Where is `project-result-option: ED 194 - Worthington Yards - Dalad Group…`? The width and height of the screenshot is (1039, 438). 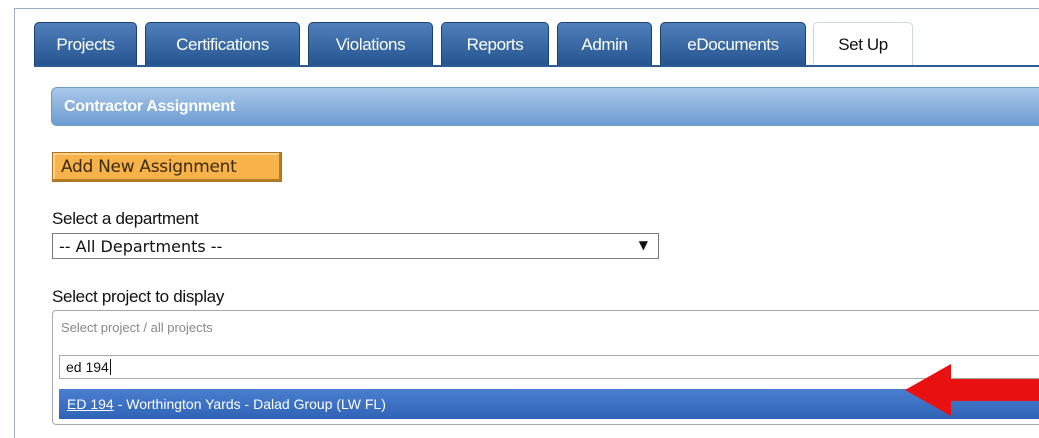
project-result-option: ED 194 - Worthington Yards - Dalad Group… is located at coordinates (549, 404).